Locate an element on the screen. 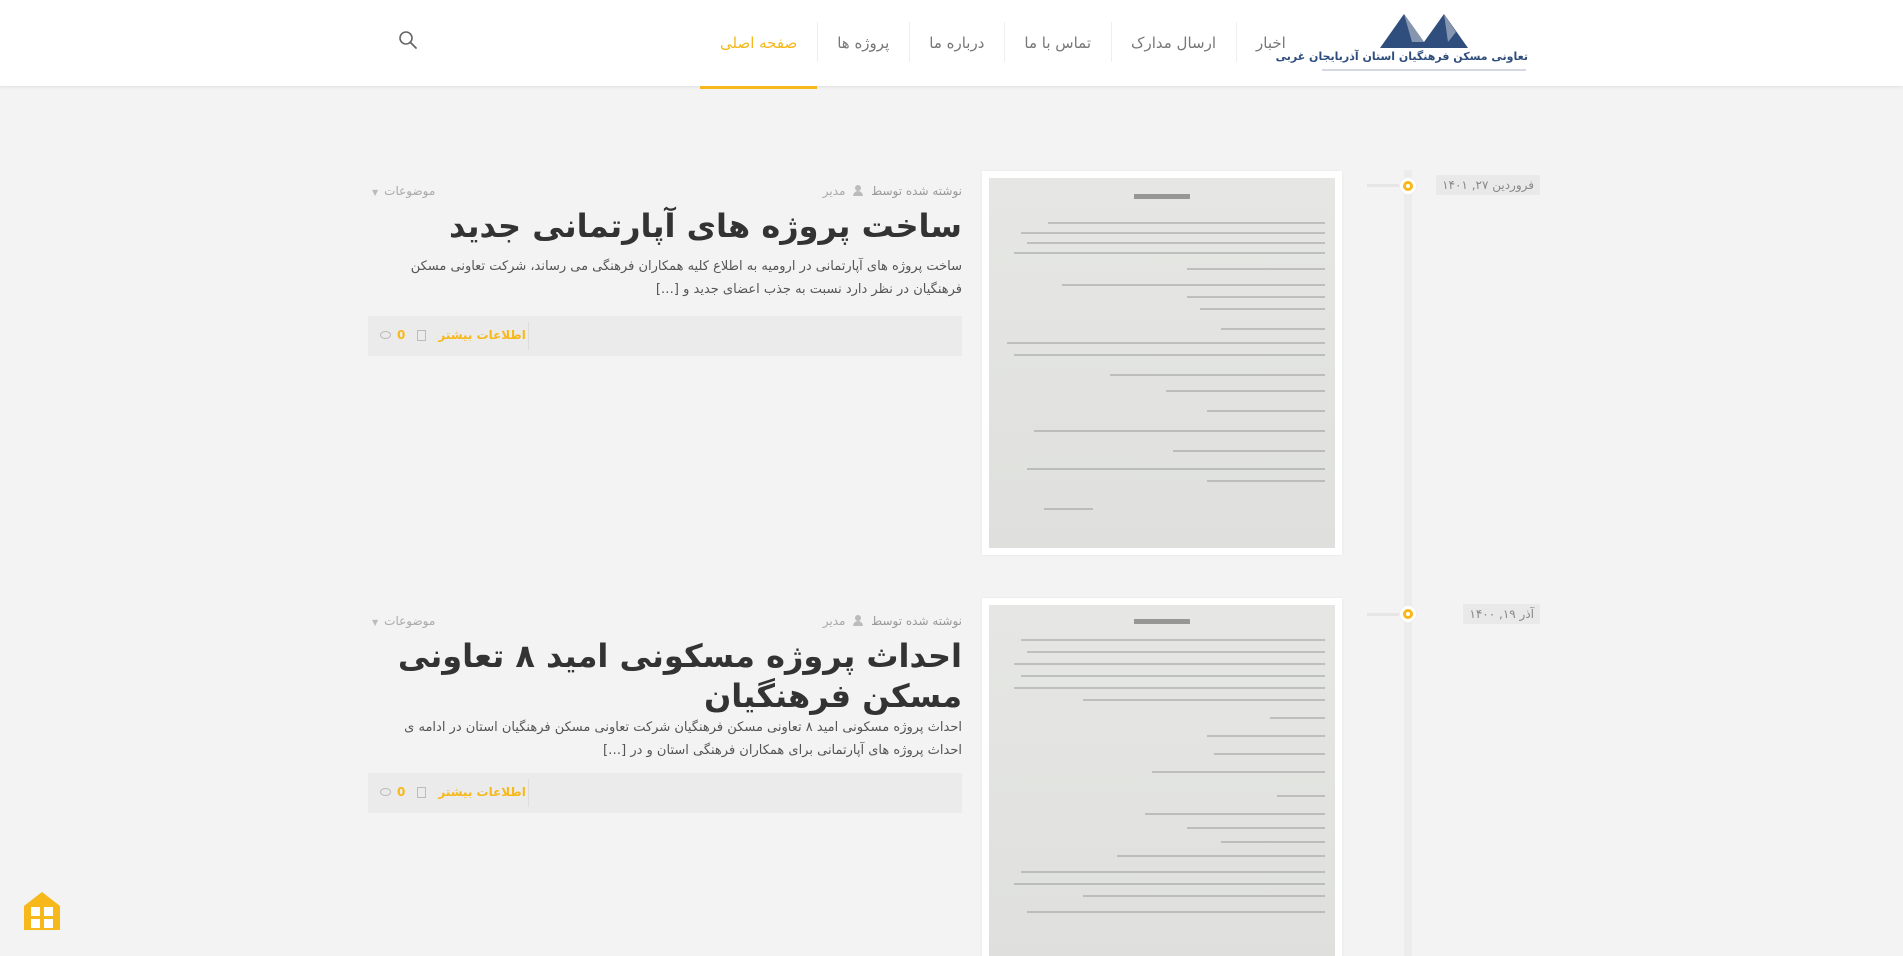 Image resolution: width=1903 pixels, height=956 pixels. post-title: ساخت پروژه های آپارتمانی جدید is located at coordinates (664, 226).